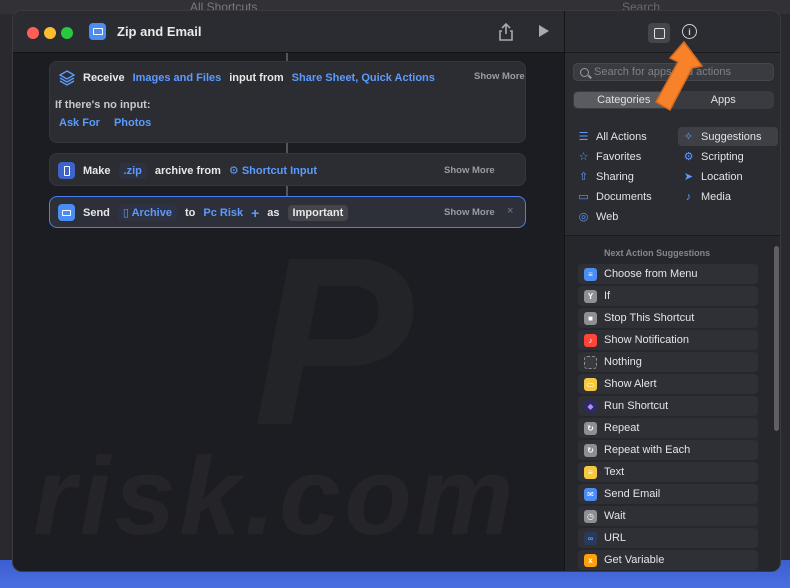 The height and width of the screenshot is (588, 790). What do you see at coordinates (223, 213) in the screenshot?
I see `recipient-token: Pc Risk` at bounding box center [223, 213].